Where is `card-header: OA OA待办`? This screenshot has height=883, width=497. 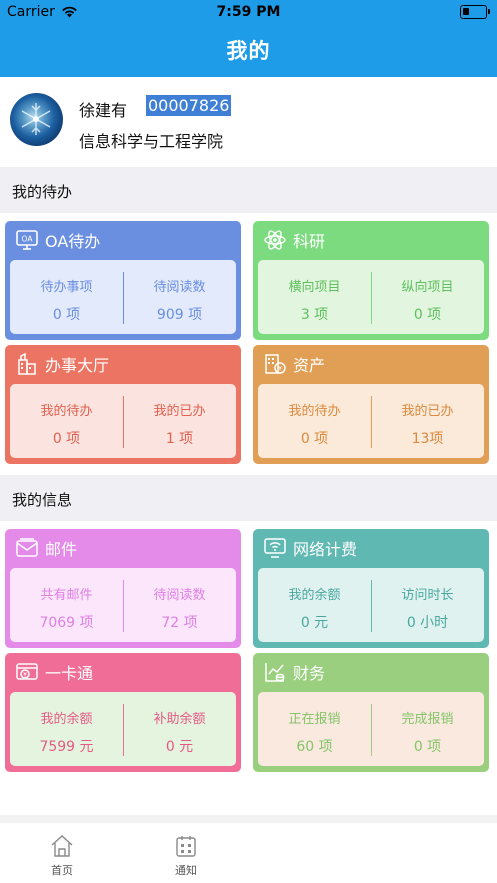 card-header: OA OA待办 is located at coordinates (57, 240).